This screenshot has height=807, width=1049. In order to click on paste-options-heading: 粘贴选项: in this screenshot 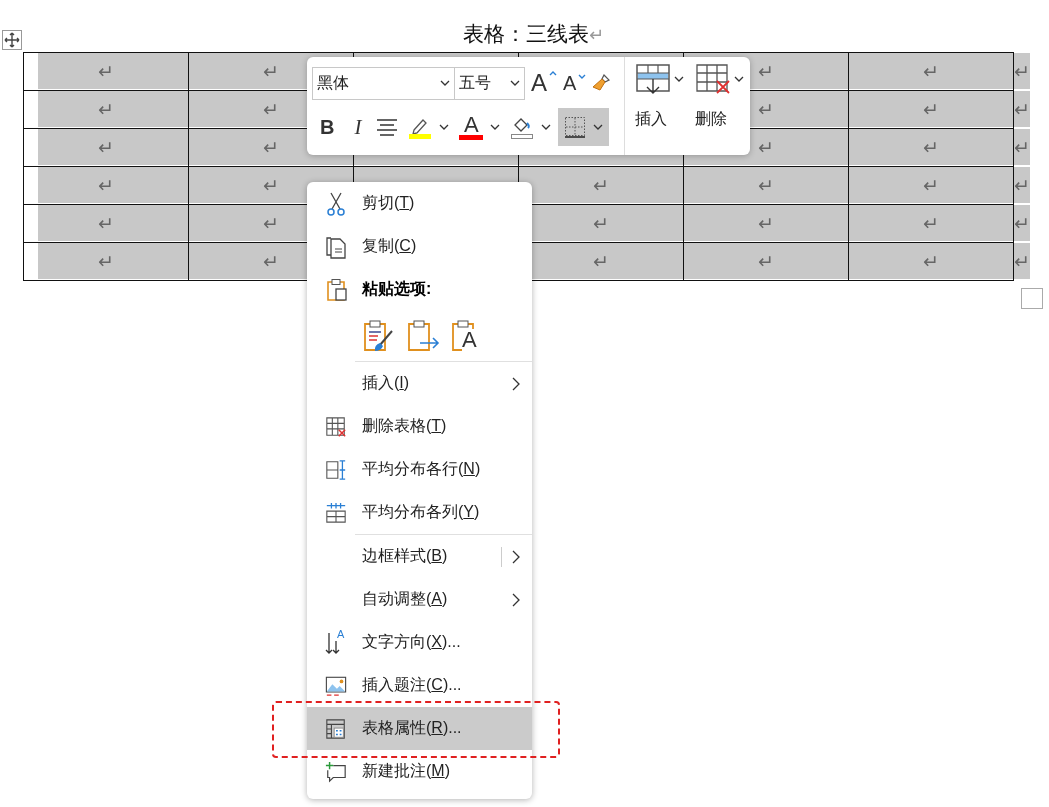, I will do `click(397, 289)`.